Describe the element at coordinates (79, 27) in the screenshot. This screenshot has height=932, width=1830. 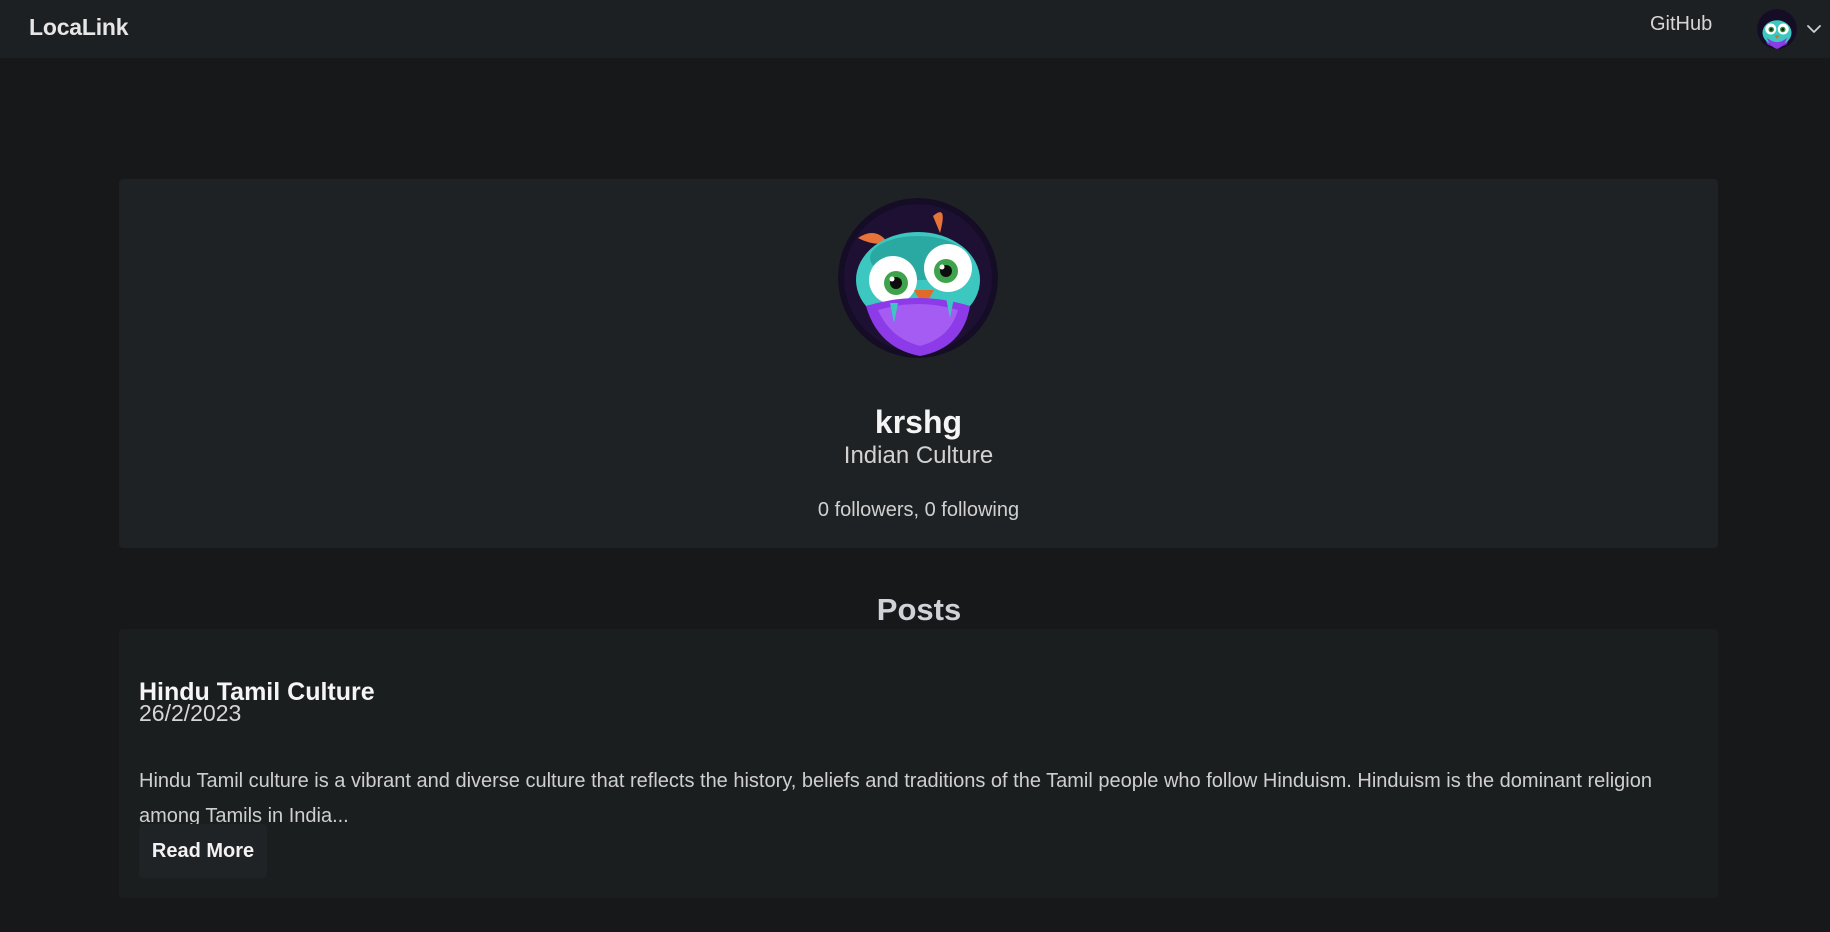
I see `brand-logo-link: LocaLink` at that location.